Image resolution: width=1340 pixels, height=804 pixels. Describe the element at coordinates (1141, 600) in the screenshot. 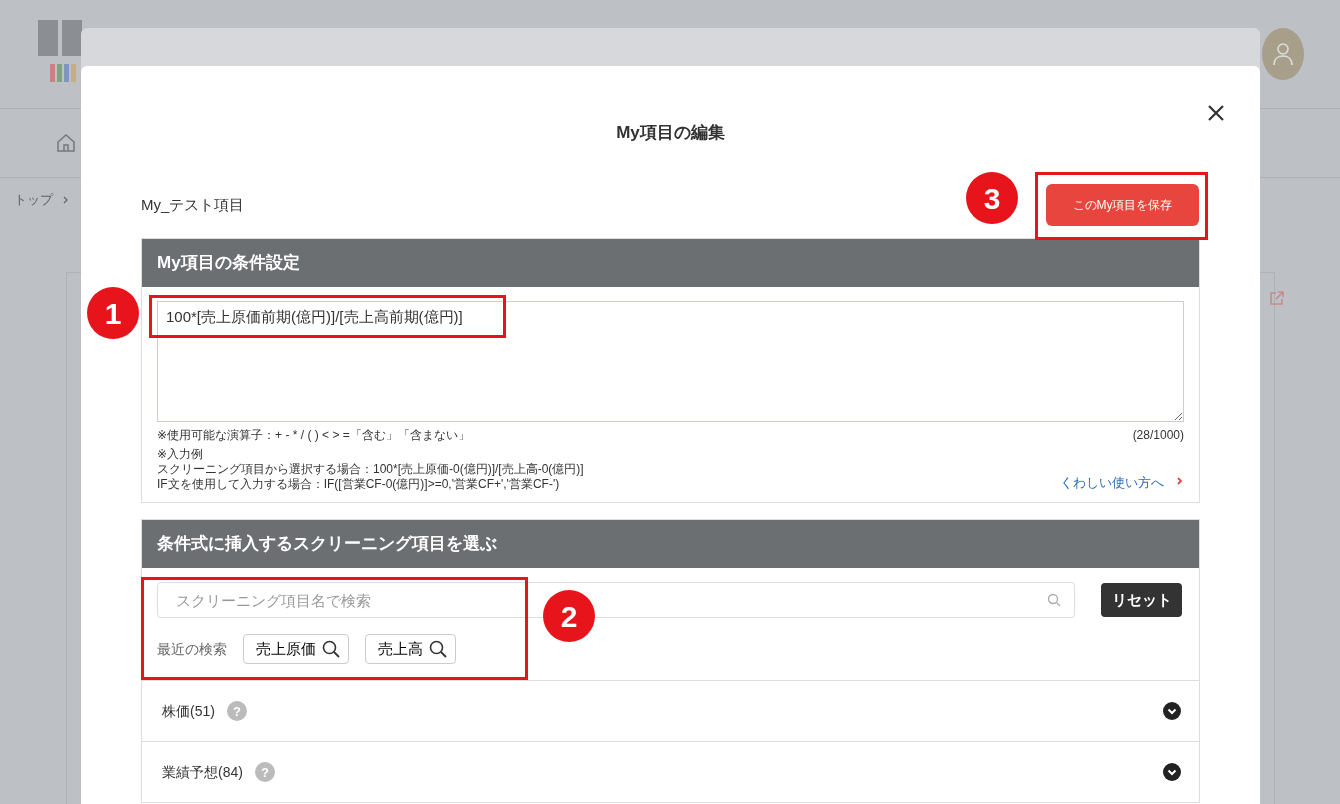

I see `reset-button: リセット` at that location.